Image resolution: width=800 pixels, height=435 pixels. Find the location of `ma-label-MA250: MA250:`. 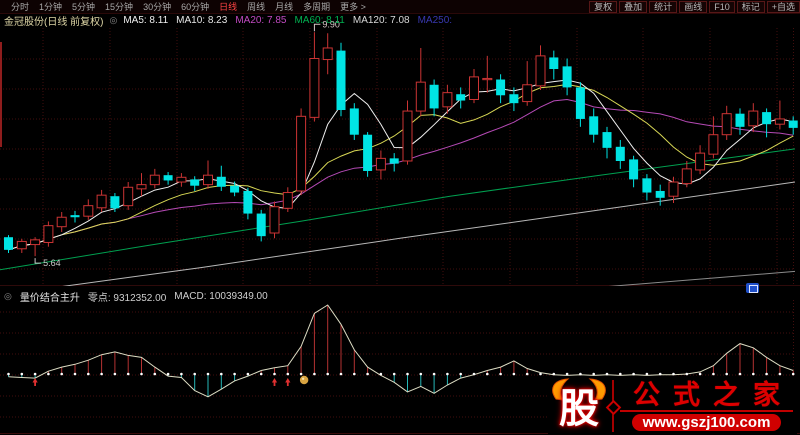

ma-label-MA250: MA250: is located at coordinates (435, 20).